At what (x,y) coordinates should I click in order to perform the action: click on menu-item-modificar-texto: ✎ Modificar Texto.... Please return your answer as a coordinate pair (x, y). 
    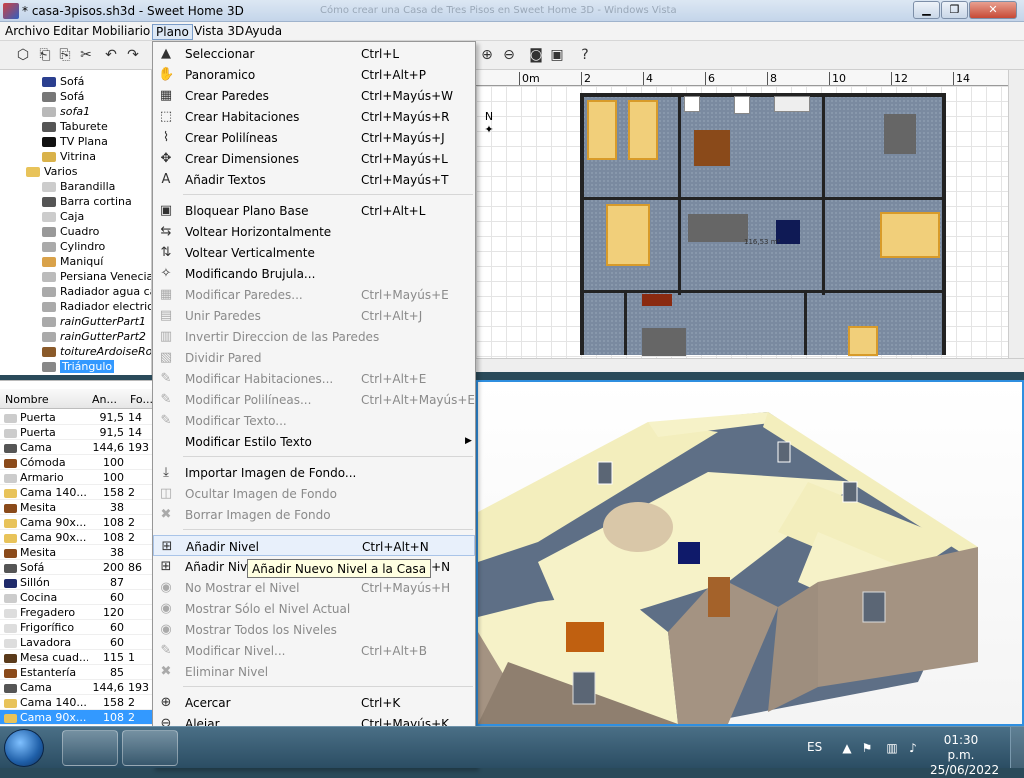
    Looking at the image, I should click on (314, 420).